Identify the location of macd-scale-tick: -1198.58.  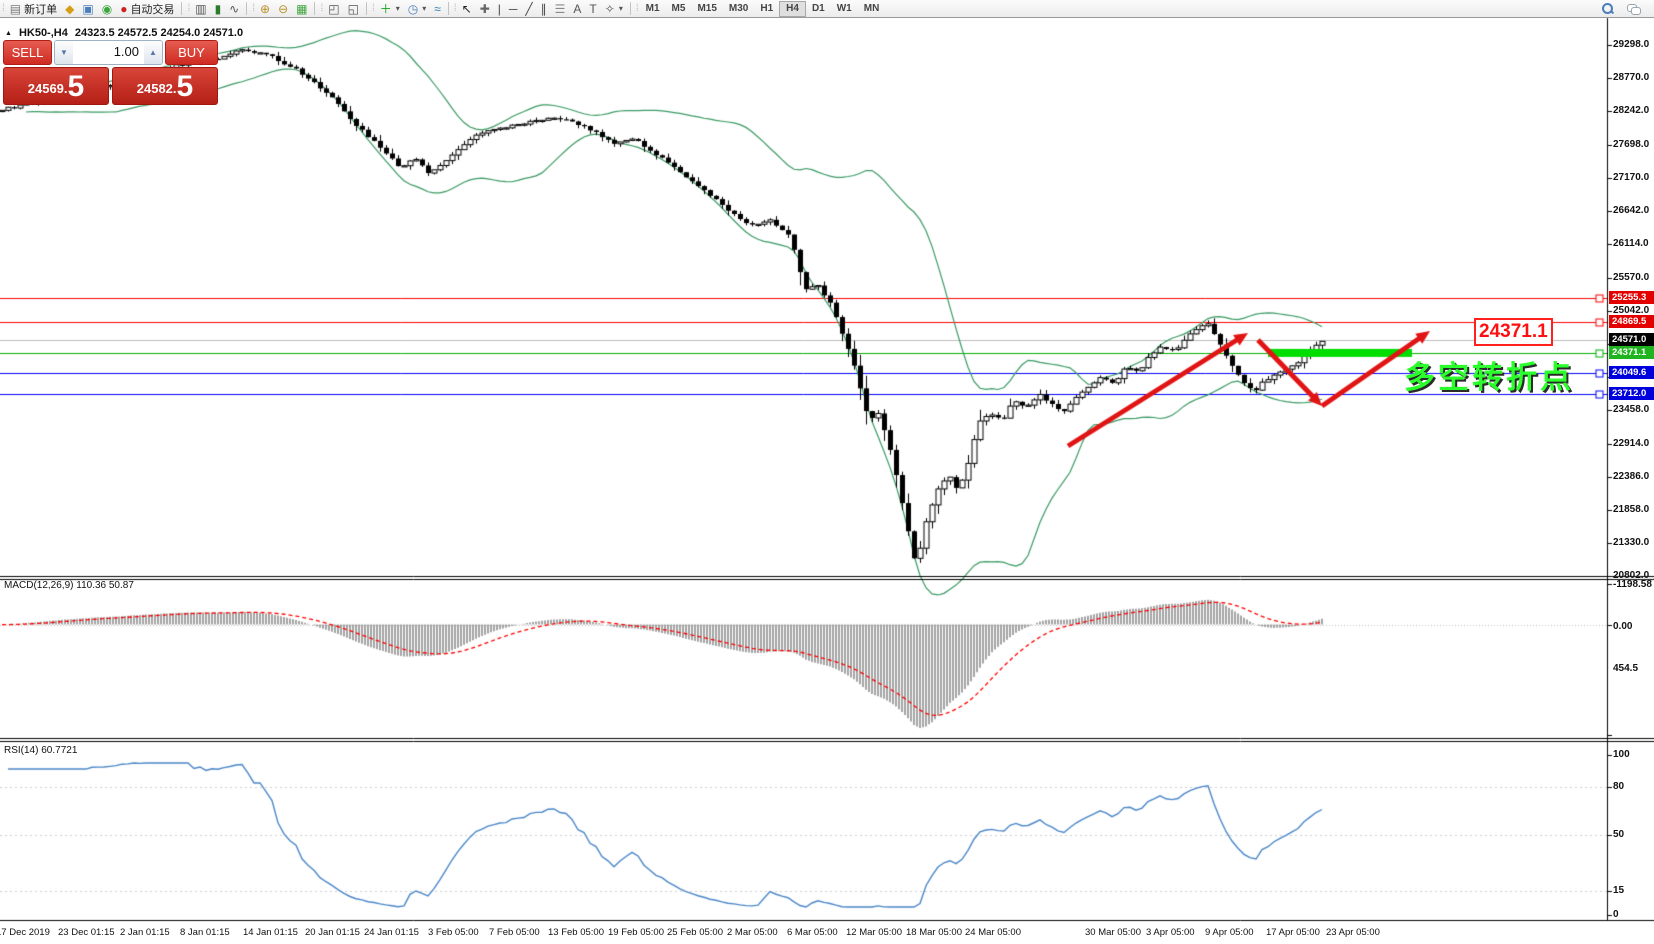
(1632, 584).